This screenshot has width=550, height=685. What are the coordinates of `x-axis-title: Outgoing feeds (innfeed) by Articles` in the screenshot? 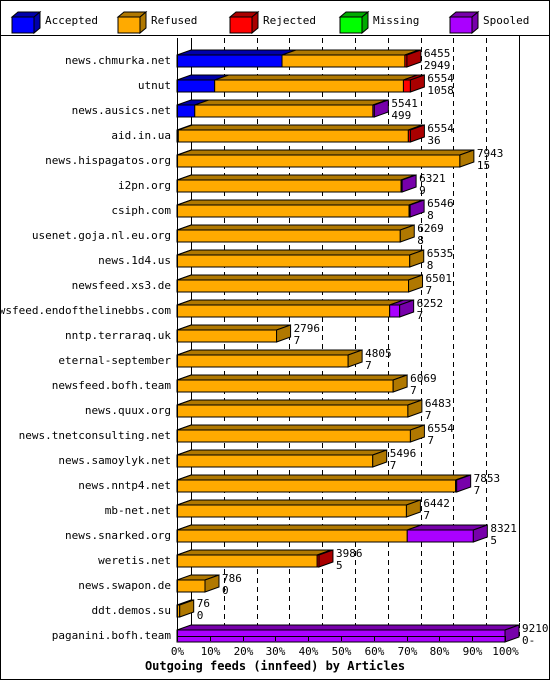 It's located at (275, 666).